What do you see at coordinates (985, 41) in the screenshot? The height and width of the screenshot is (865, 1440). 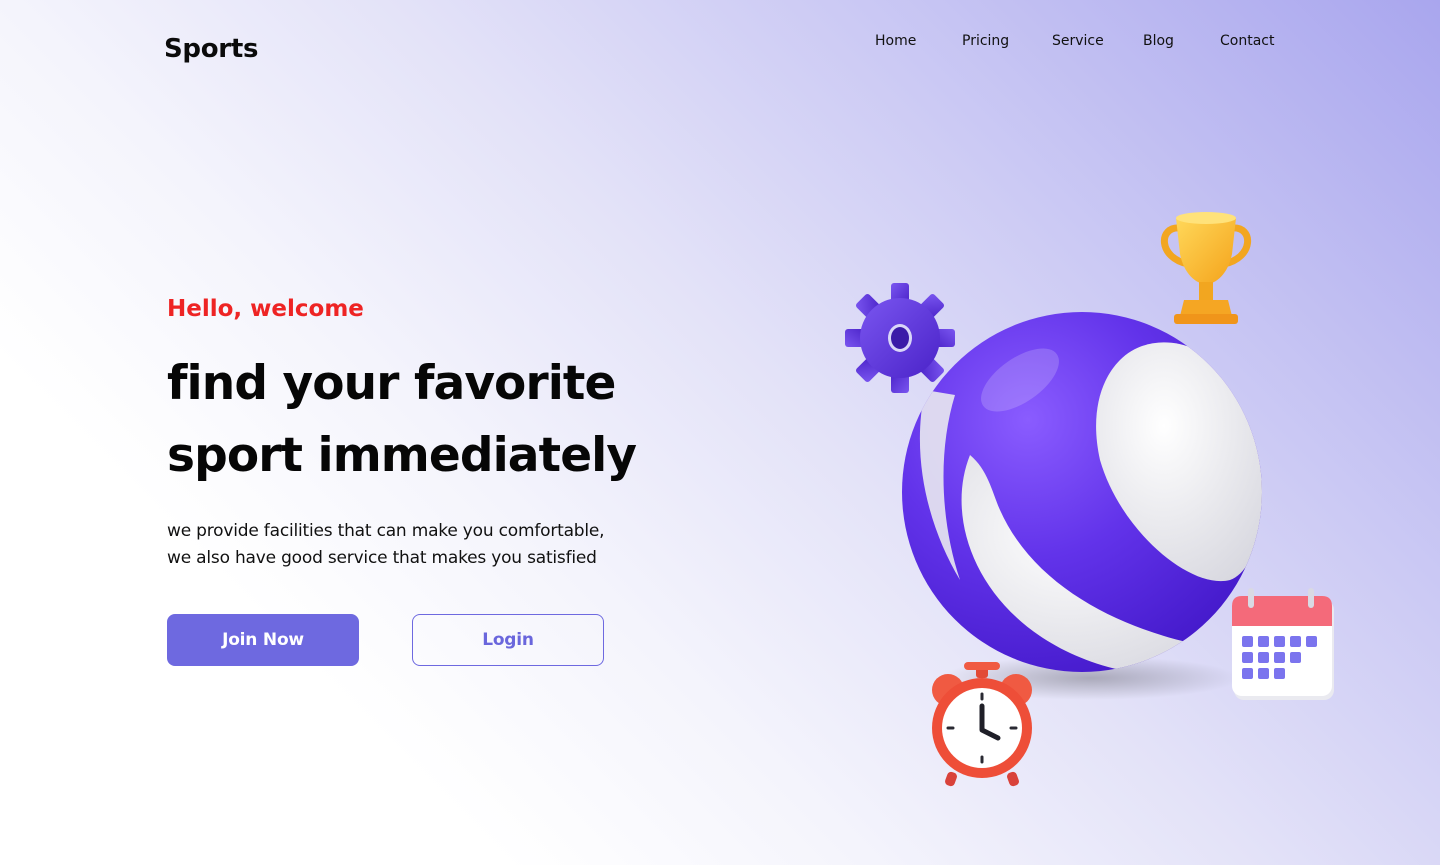 I see `nav-pricing-link: Pricing` at bounding box center [985, 41].